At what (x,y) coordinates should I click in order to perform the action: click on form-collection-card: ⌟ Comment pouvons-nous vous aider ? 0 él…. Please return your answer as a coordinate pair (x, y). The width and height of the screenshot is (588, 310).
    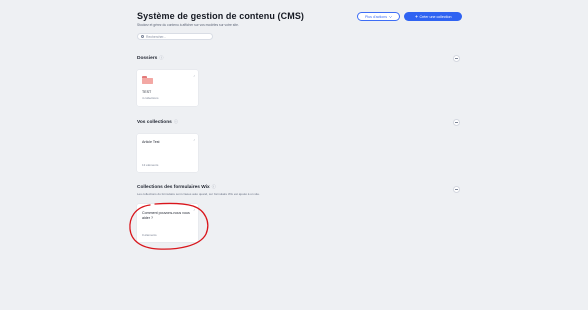
    Looking at the image, I should click on (167, 223).